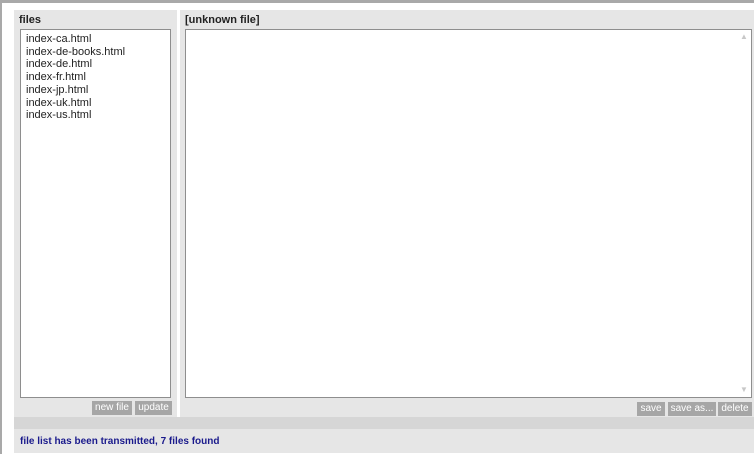 Image resolution: width=754 pixels, height=454 pixels. Describe the element at coordinates (98, 52) in the screenshot. I see `file-list-item: index-de-books.html` at that location.